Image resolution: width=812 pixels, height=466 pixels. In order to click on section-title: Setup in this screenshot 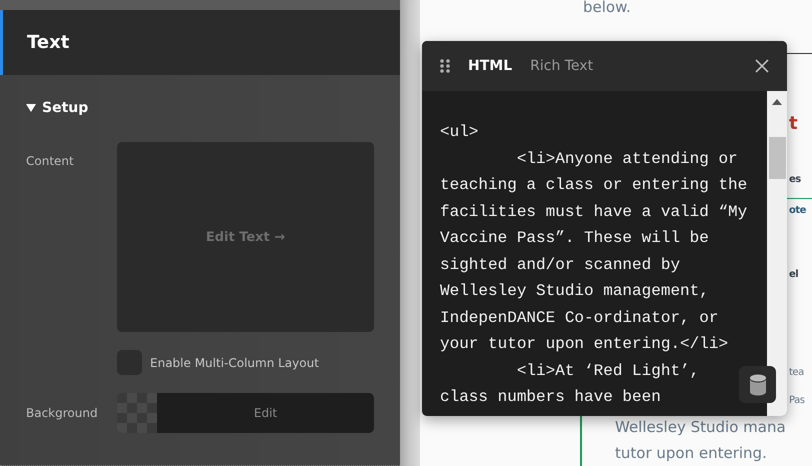, I will do `click(65, 108)`.